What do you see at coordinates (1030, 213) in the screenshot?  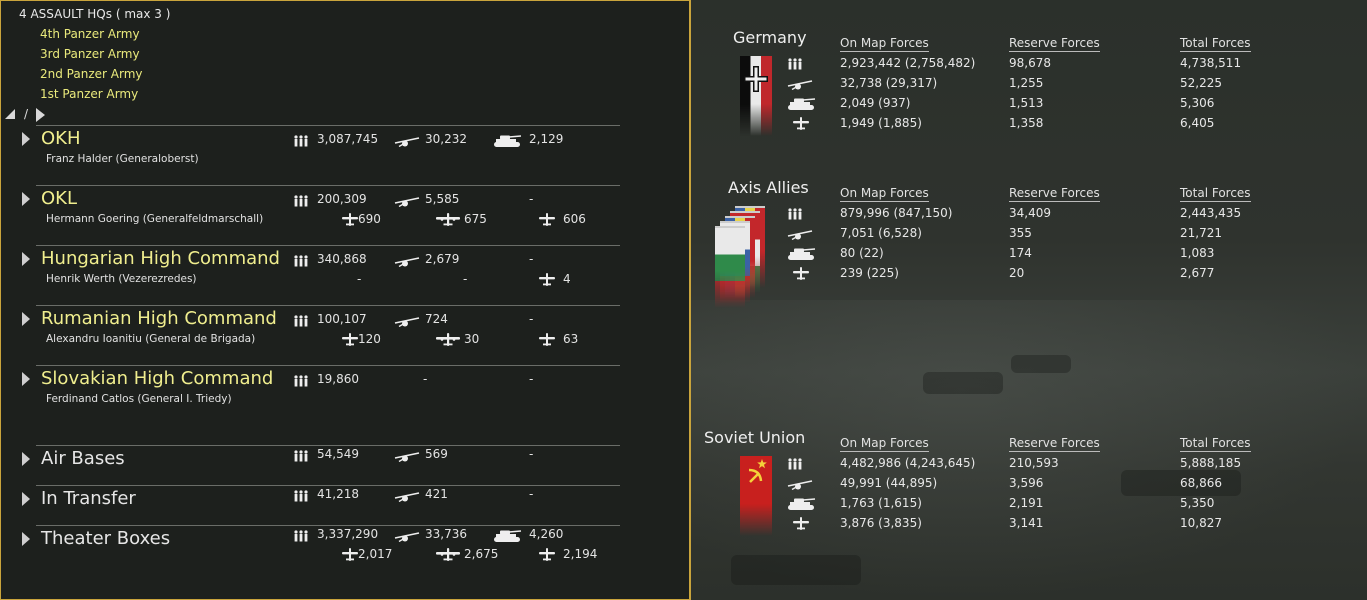 I see `axis-men-reserve: 34,409` at bounding box center [1030, 213].